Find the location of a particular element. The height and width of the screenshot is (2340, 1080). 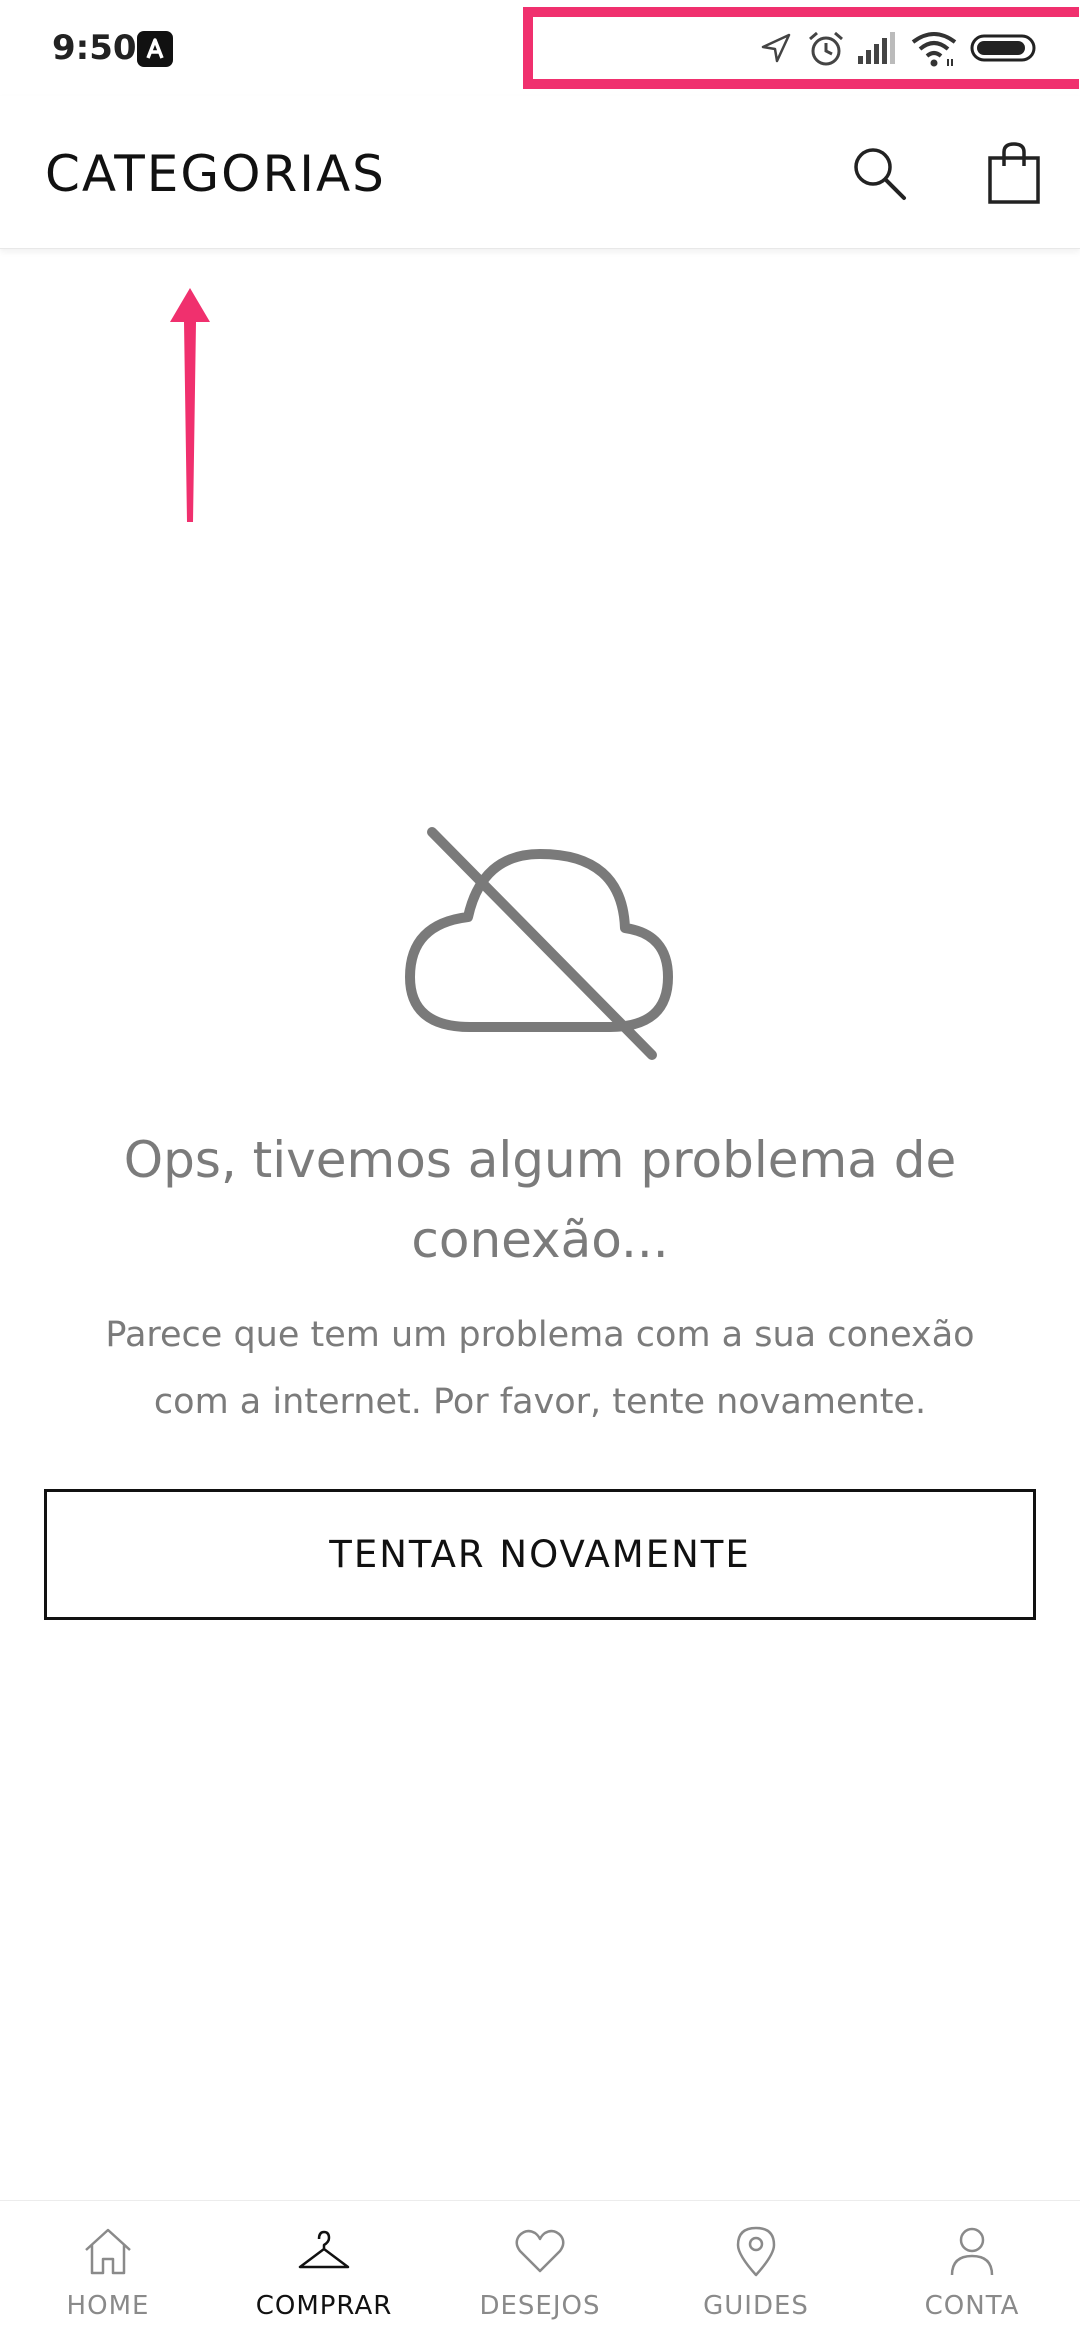

app-notification-icon is located at coordinates (155, 49).